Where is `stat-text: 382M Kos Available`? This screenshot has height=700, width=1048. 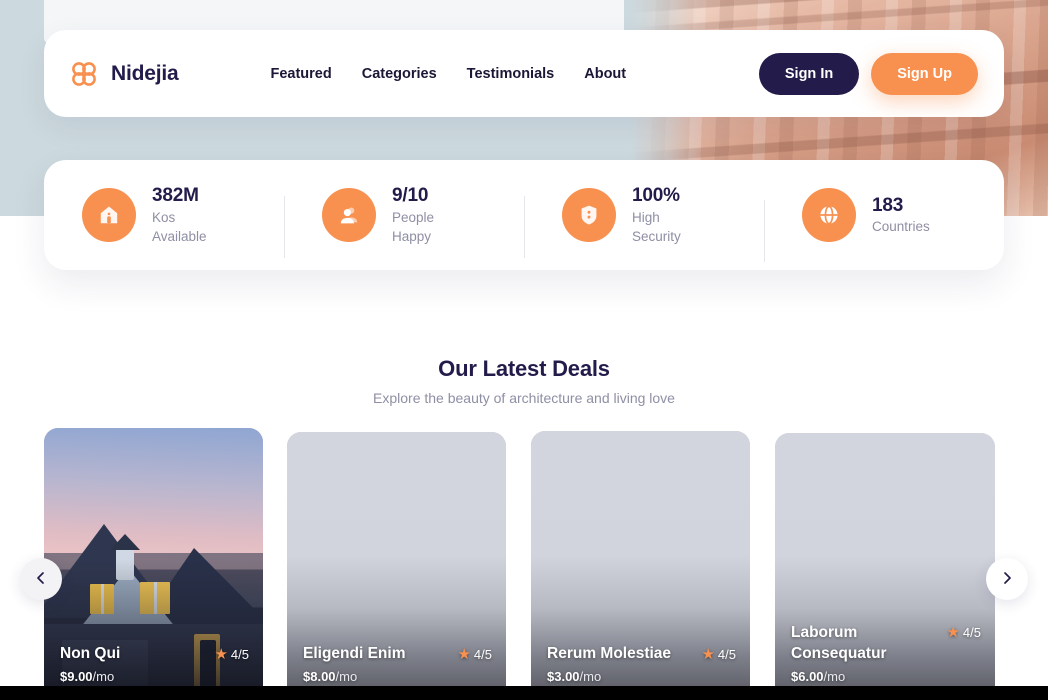 stat-text: 382M Kos Available is located at coordinates (179, 215).